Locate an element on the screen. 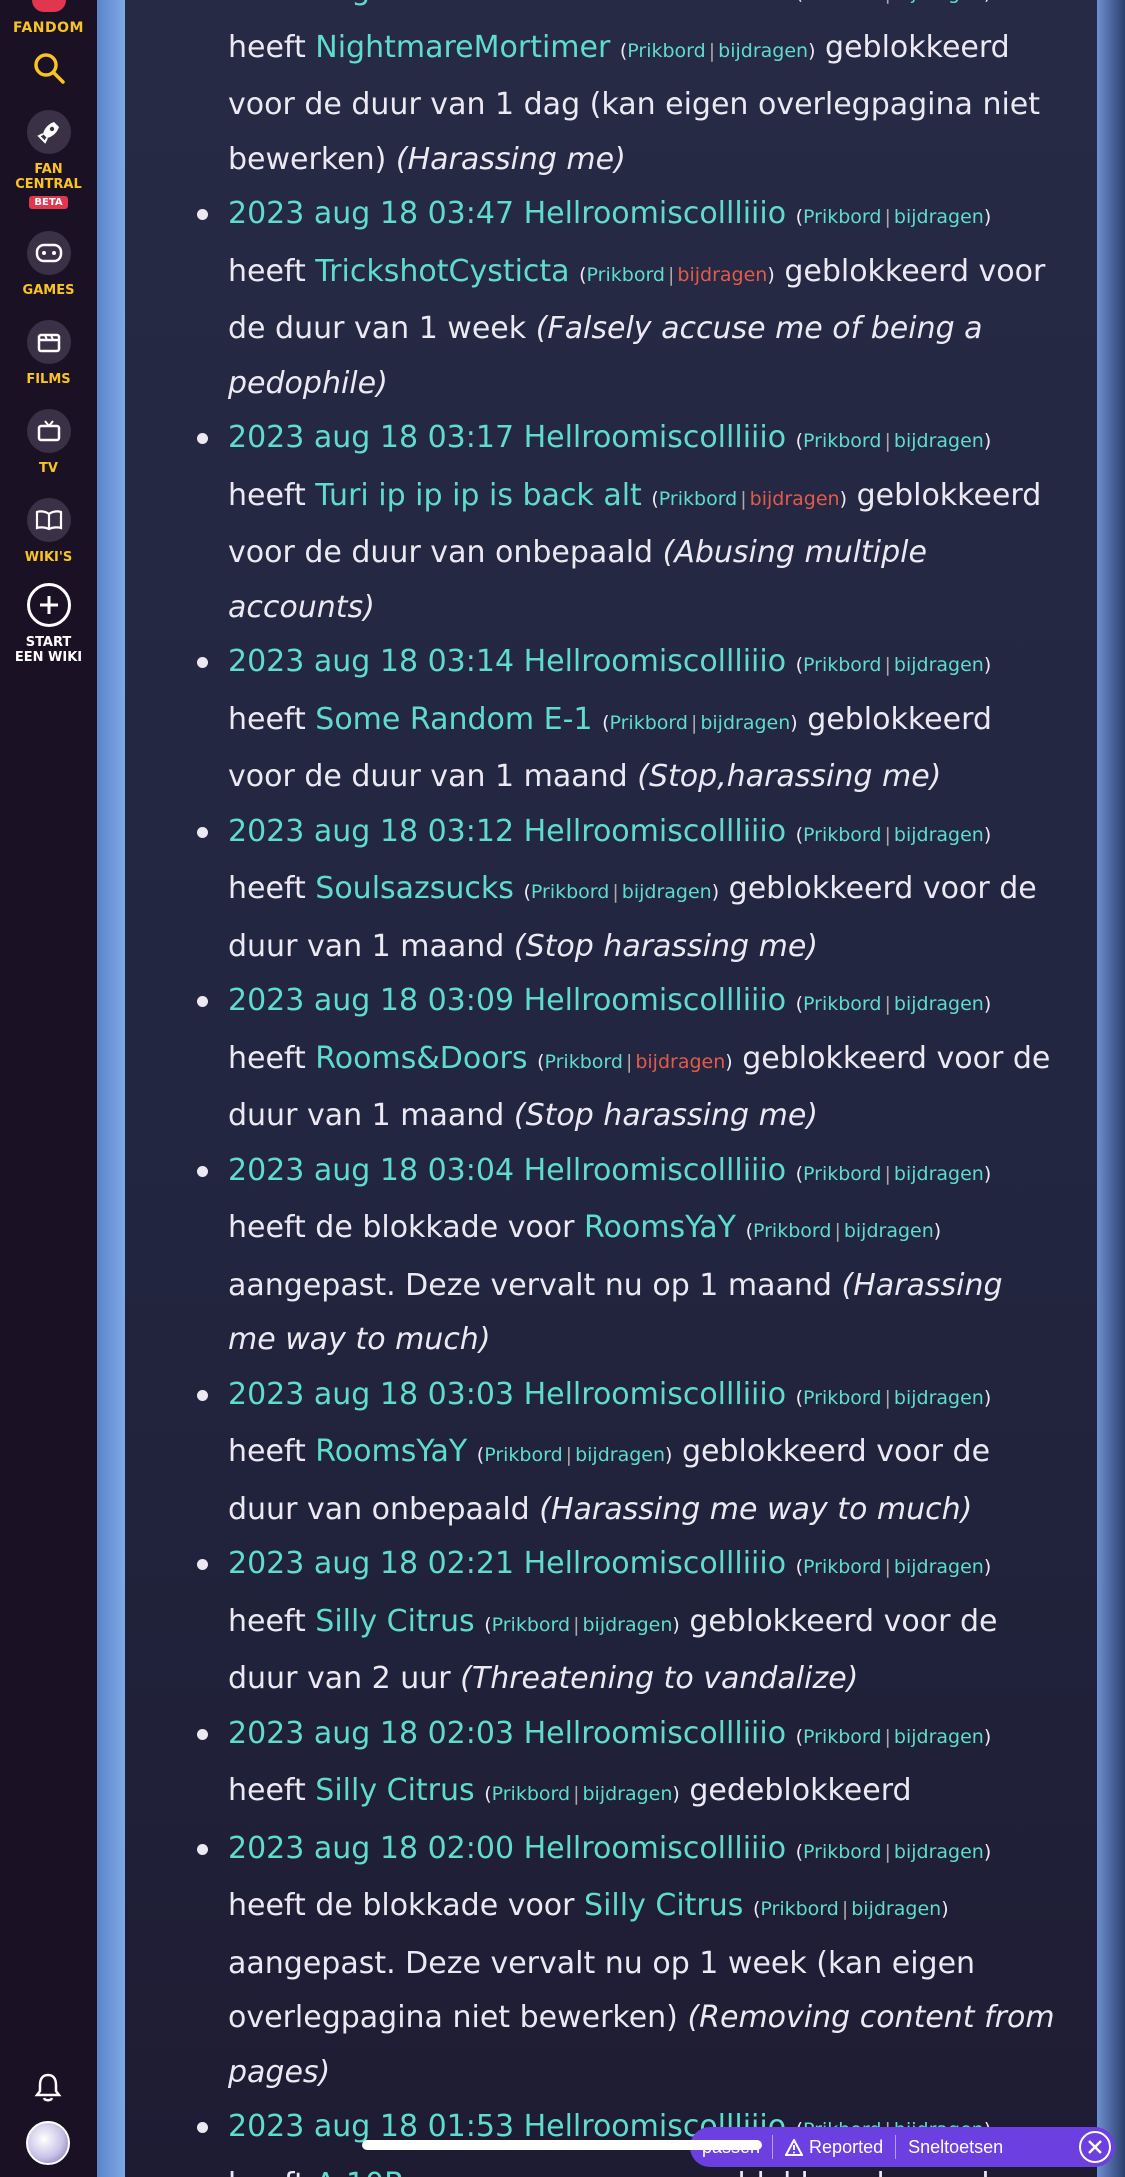 This screenshot has height=2177, width=1125. entry-timestamp-link: 2023 aug 18 01:53 is located at coordinates (371, 2126).